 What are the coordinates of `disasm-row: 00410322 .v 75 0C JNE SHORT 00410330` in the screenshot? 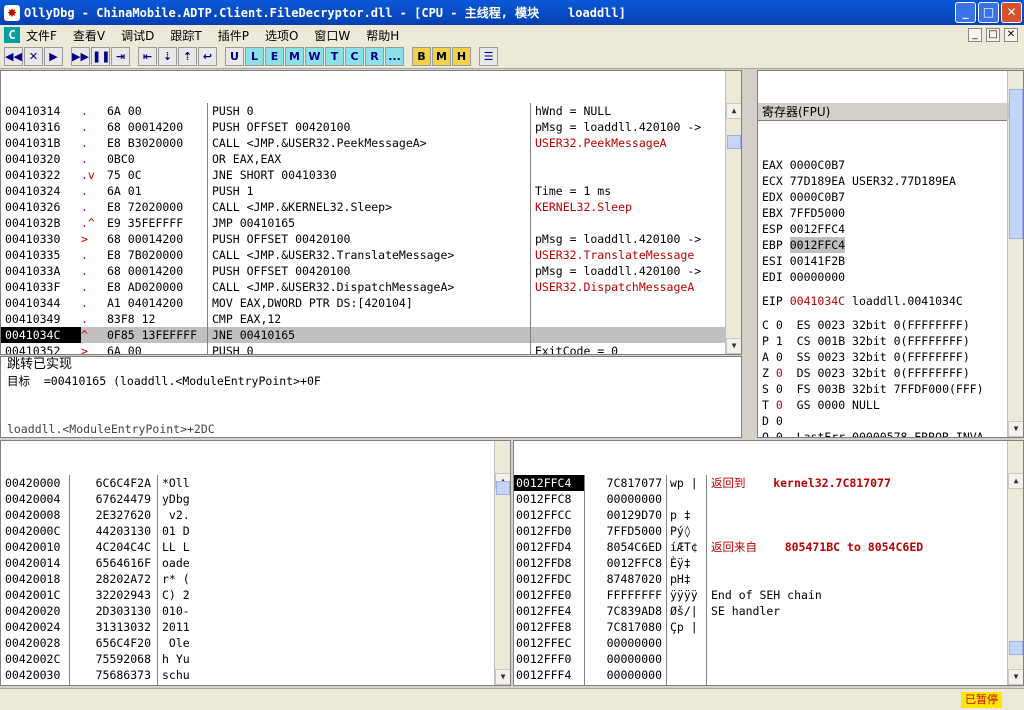 It's located at (371, 175).